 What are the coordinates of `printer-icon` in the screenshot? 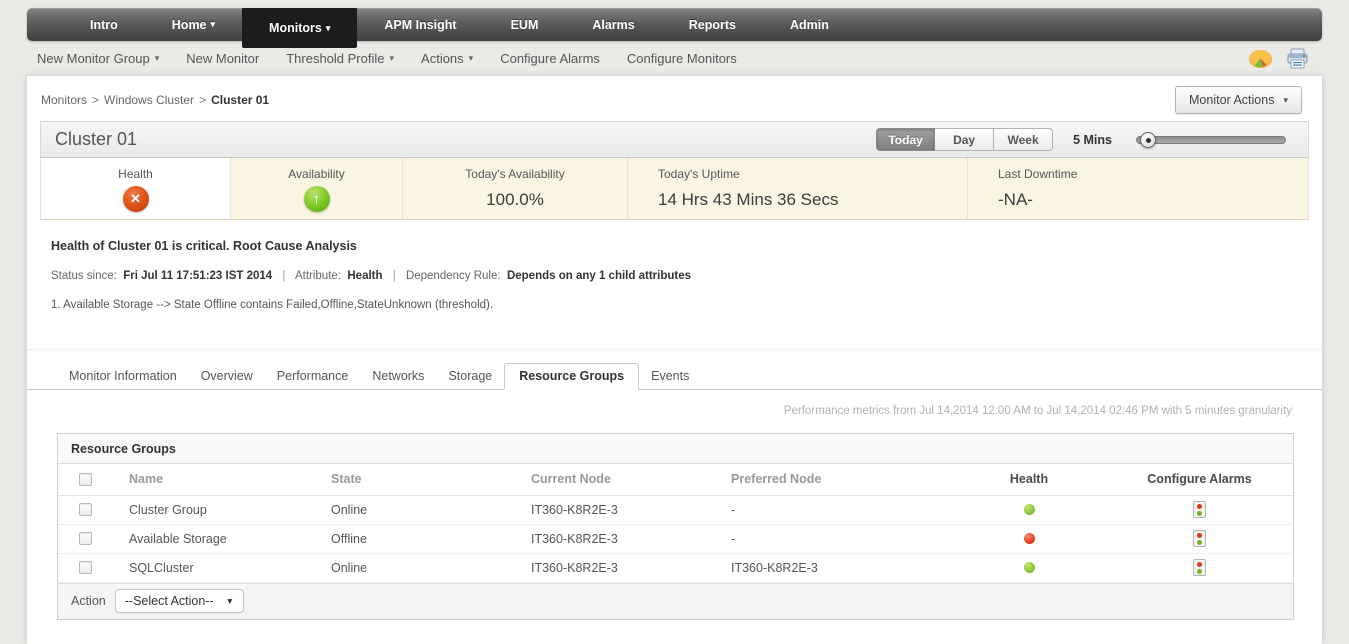 It's located at (1297, 59).